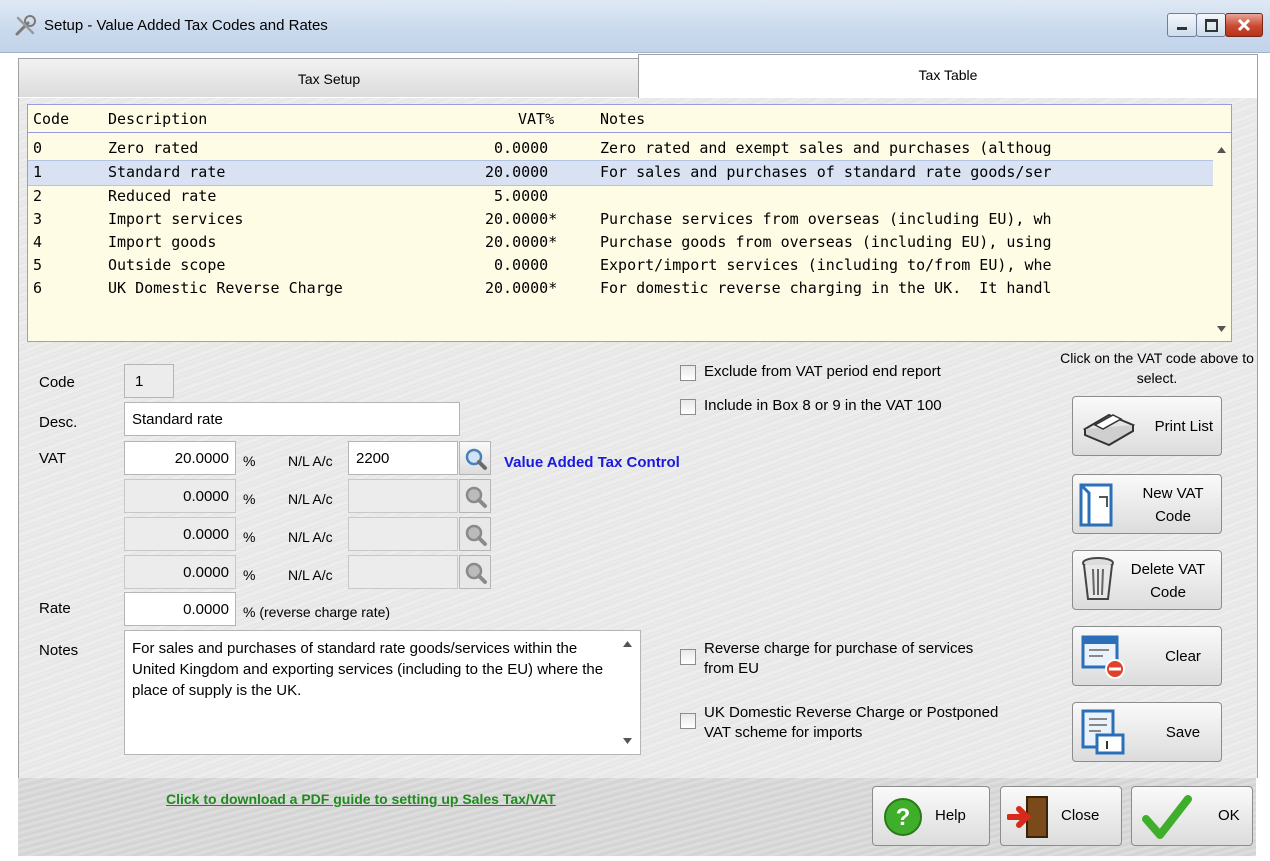 Image resolution: width=1270 pixels, height=861 pixels. I want to click on checkmark-icon, so click(1167, 817).